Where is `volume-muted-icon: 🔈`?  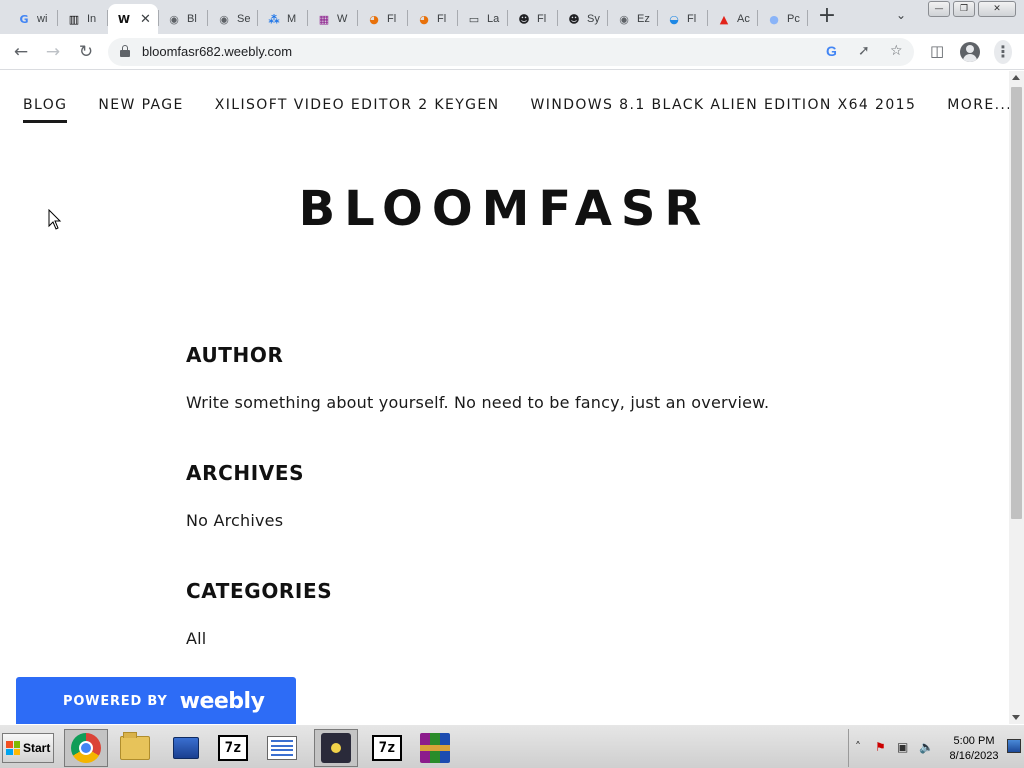
volume-muted-icon: 🔈 is located at coordinates (926, 747).